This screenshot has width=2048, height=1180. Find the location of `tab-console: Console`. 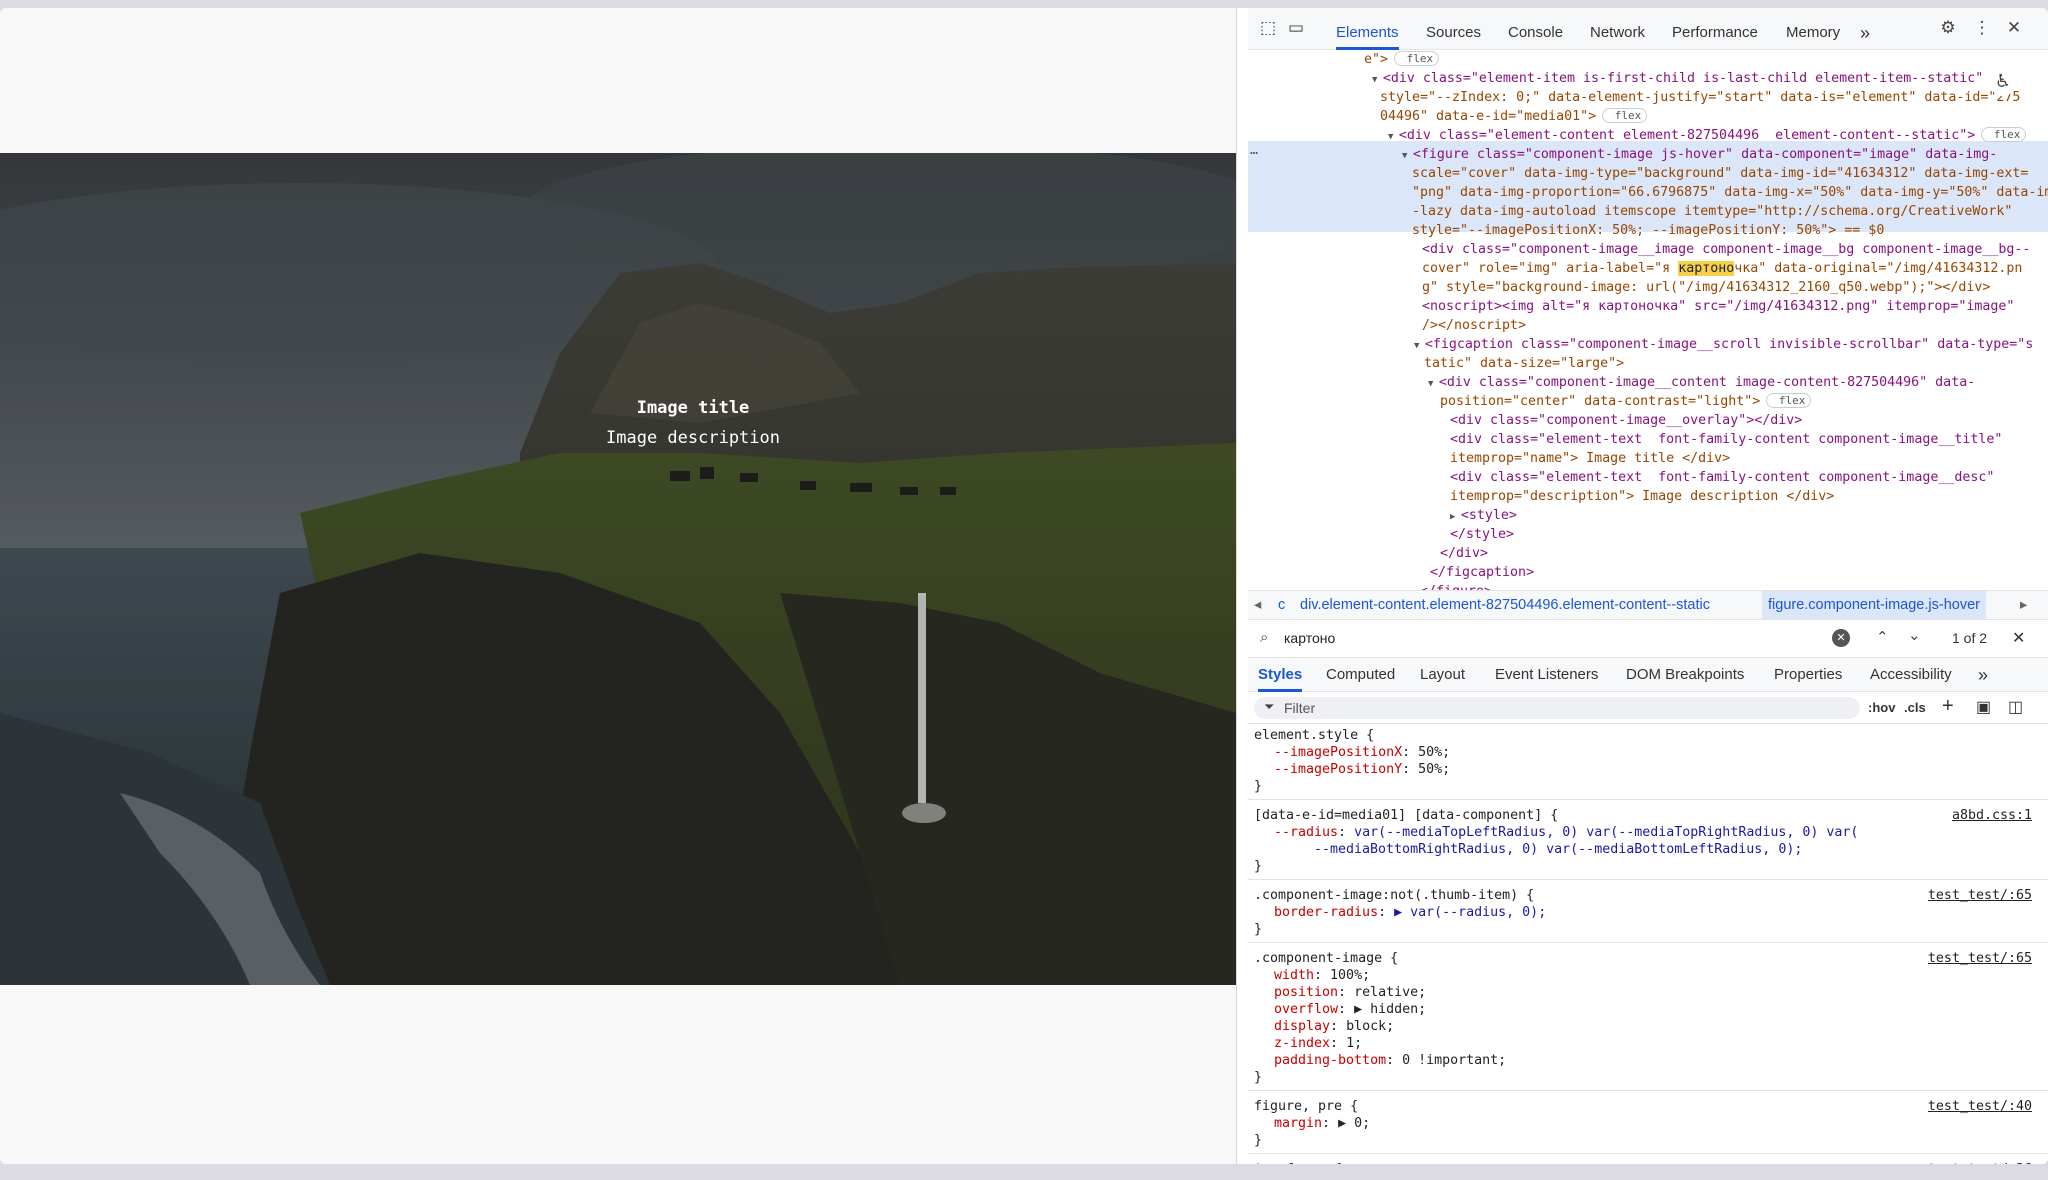

tab-console: Console is located at coordinates (1535, 33).